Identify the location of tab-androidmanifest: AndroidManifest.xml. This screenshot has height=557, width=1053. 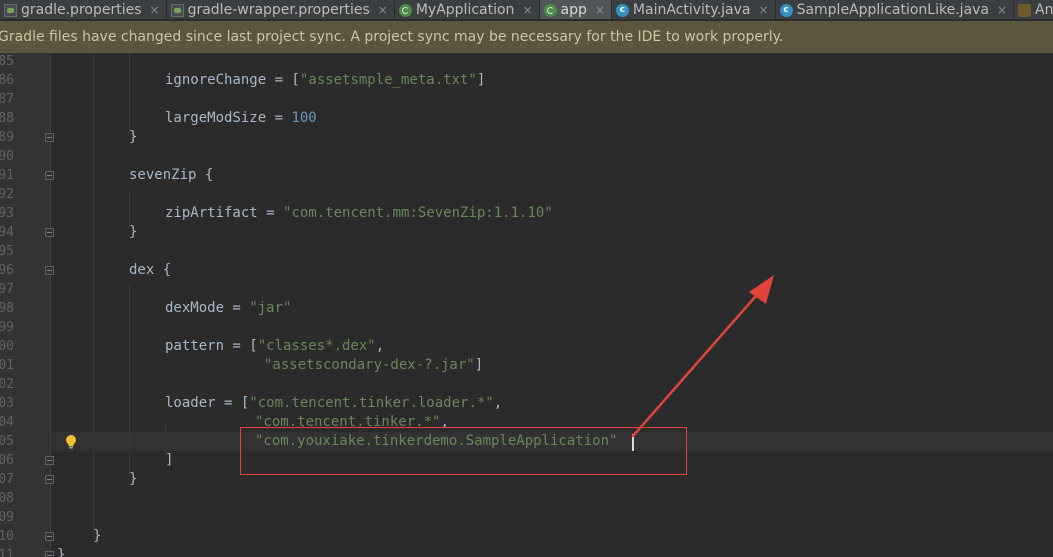
(1033, 9).